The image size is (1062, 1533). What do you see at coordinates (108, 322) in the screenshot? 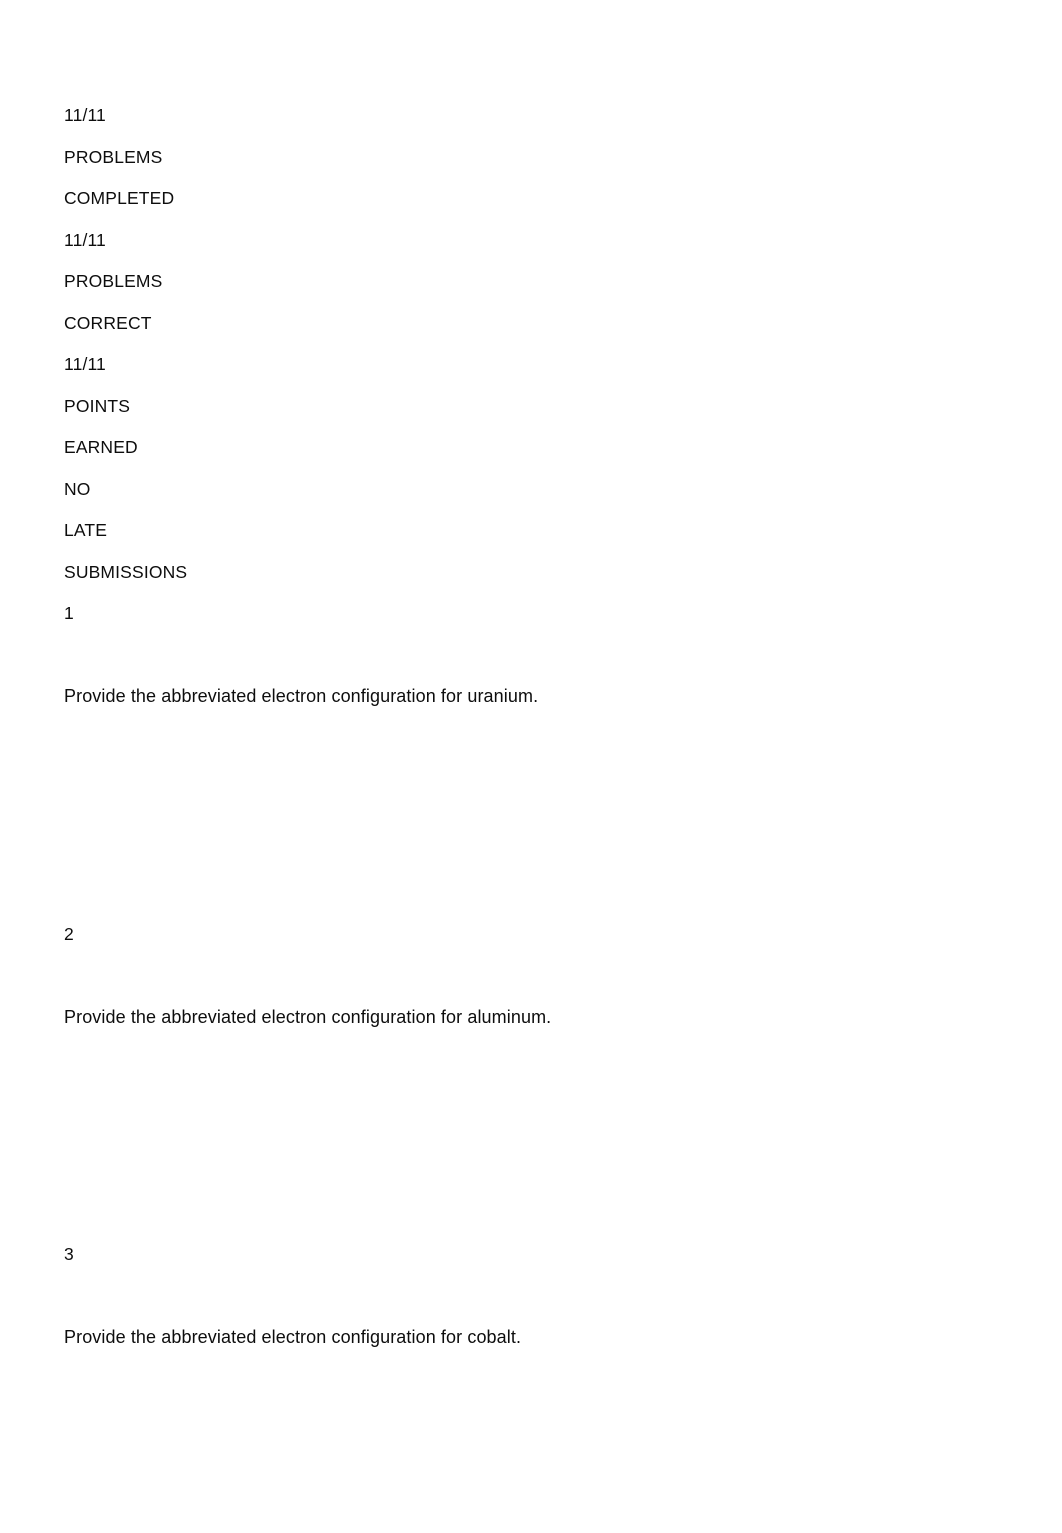
I see `summary-line-correct-word: CORRECT` at bounding box center [108, 322].